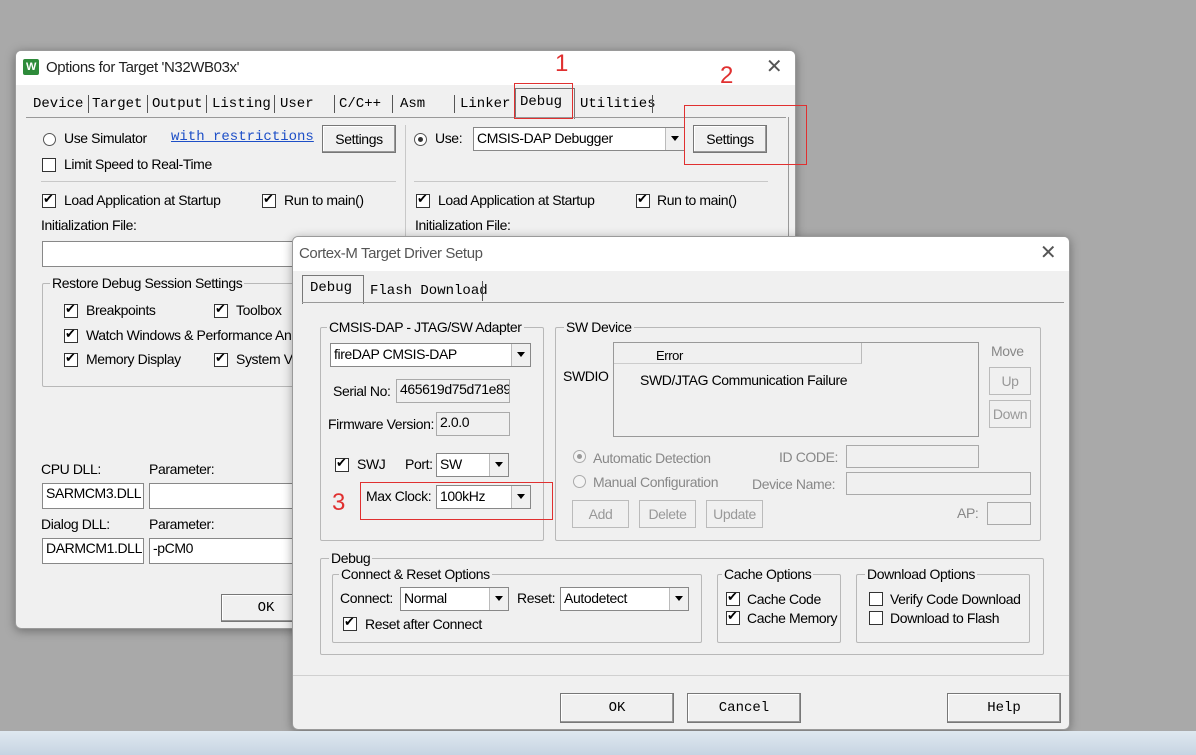 The width and height of the screenshot is (1196, 755). What do you see at coordinates (624, 599) in the screenshot?
I see `reset-select: Autodetect` at bounding box center [624, 599].